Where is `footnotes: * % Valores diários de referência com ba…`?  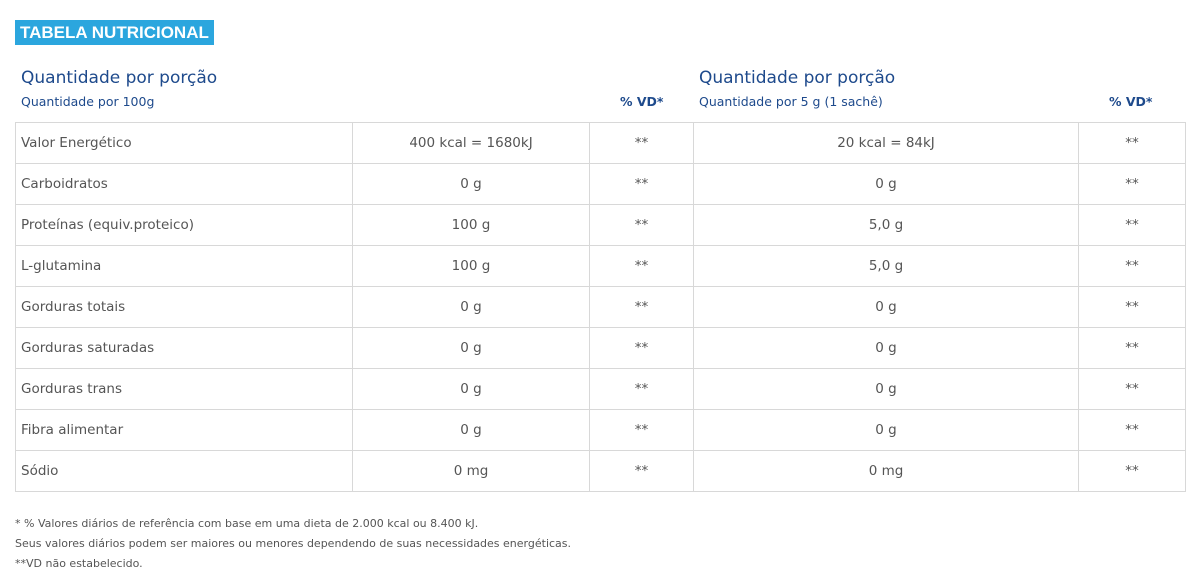
footnotes: * % Valores diários de referência com ba… is located at coordinates (293, 542).